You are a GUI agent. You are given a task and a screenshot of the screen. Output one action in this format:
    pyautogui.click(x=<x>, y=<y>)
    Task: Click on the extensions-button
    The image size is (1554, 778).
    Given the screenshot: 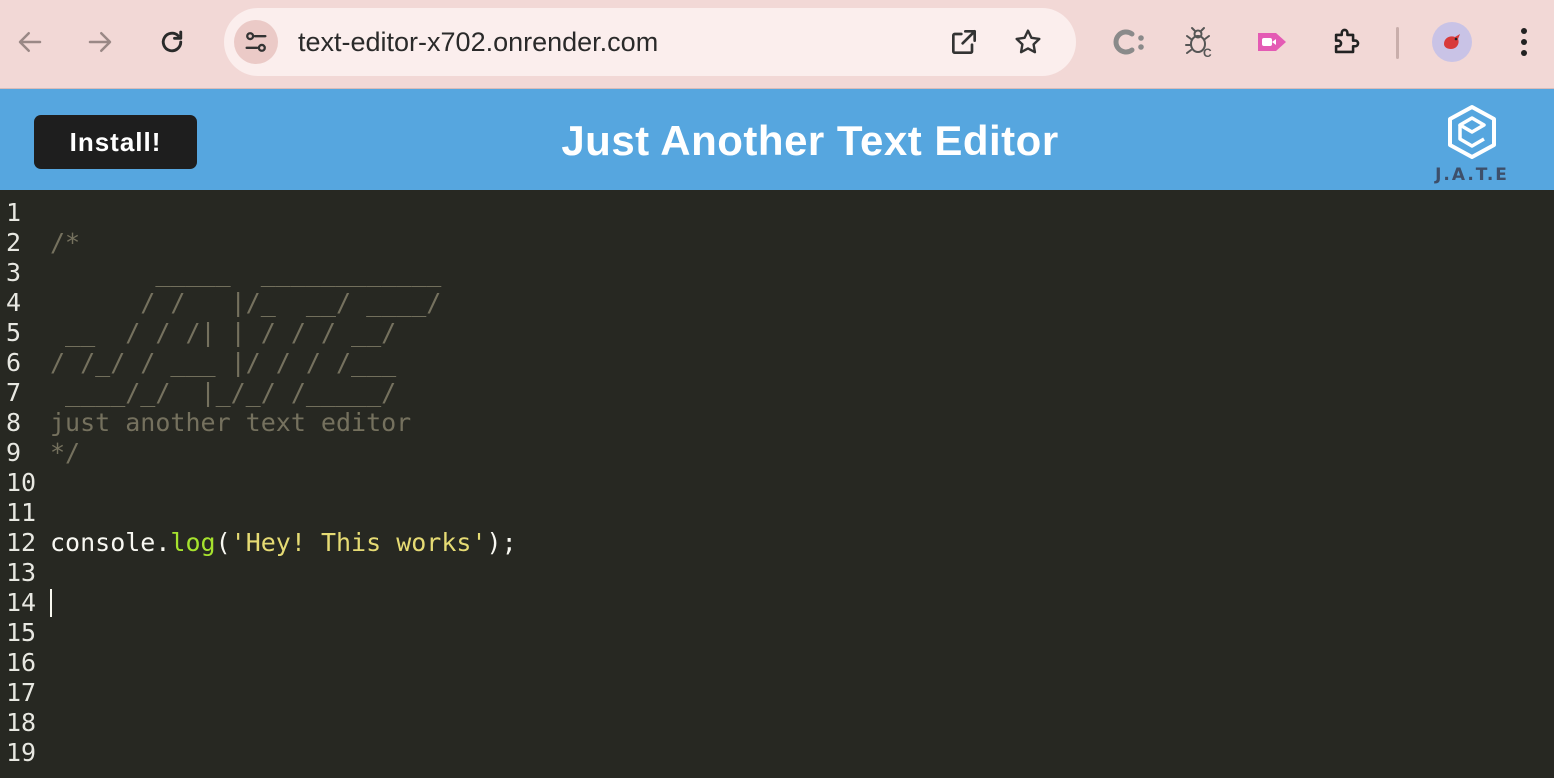 What is the action you would take?
    pyautogui.click(x=1346, y=42)
    